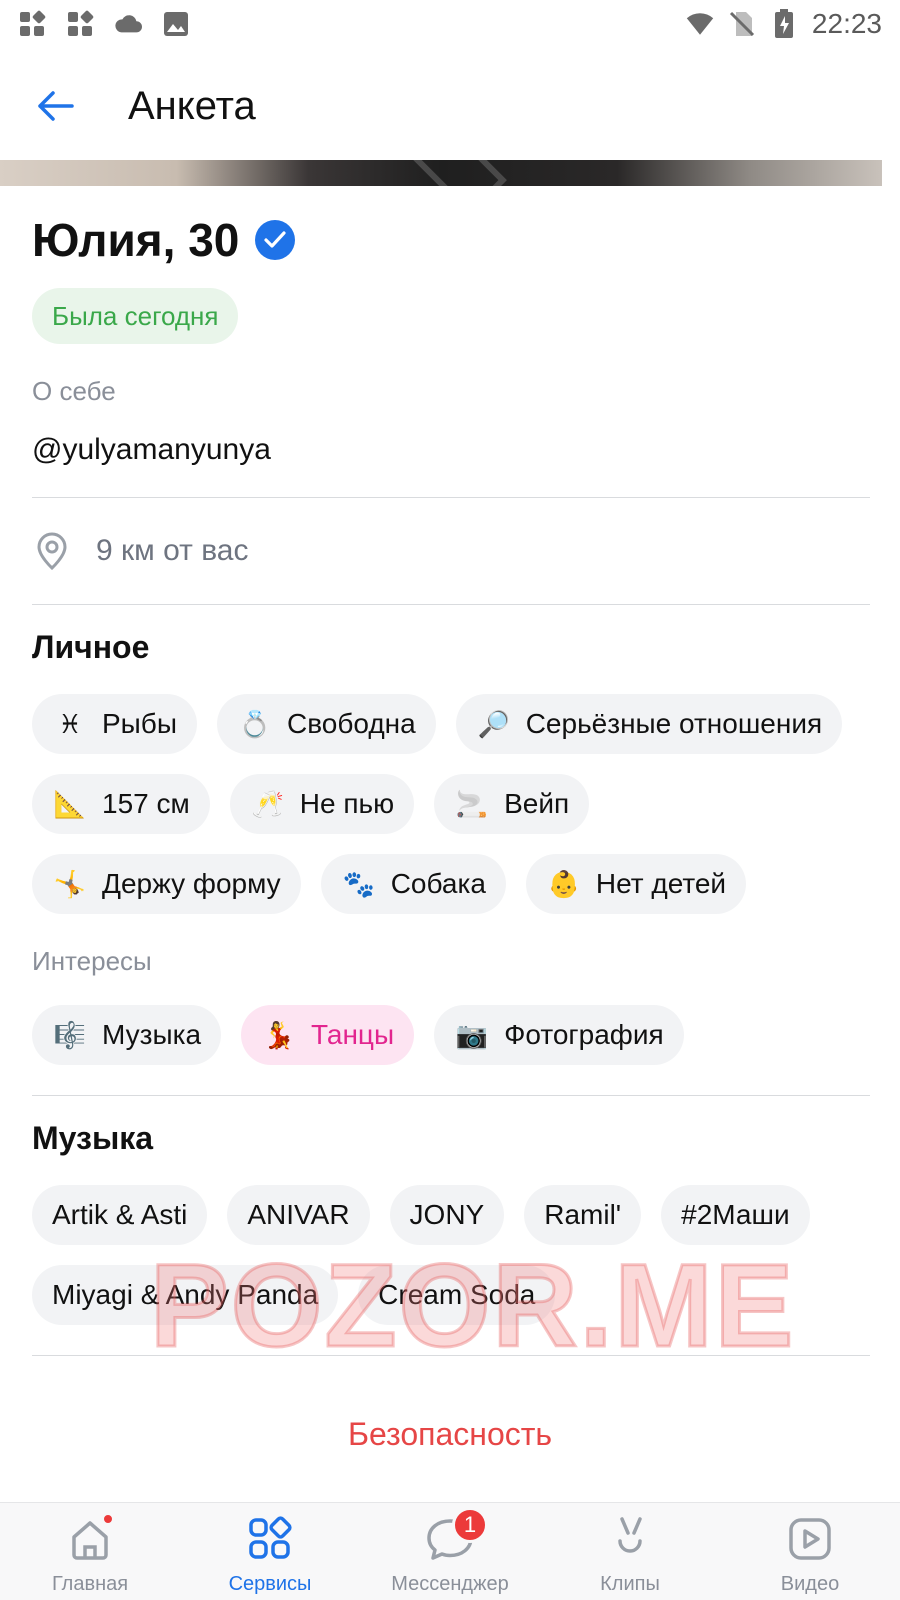 Image resolution: width=900 pixels, height=1600 pixels. I want to click on interest-chips: 🎼 Музыка 💃 Танцы 📷 Фотография, so click(450, 1035).